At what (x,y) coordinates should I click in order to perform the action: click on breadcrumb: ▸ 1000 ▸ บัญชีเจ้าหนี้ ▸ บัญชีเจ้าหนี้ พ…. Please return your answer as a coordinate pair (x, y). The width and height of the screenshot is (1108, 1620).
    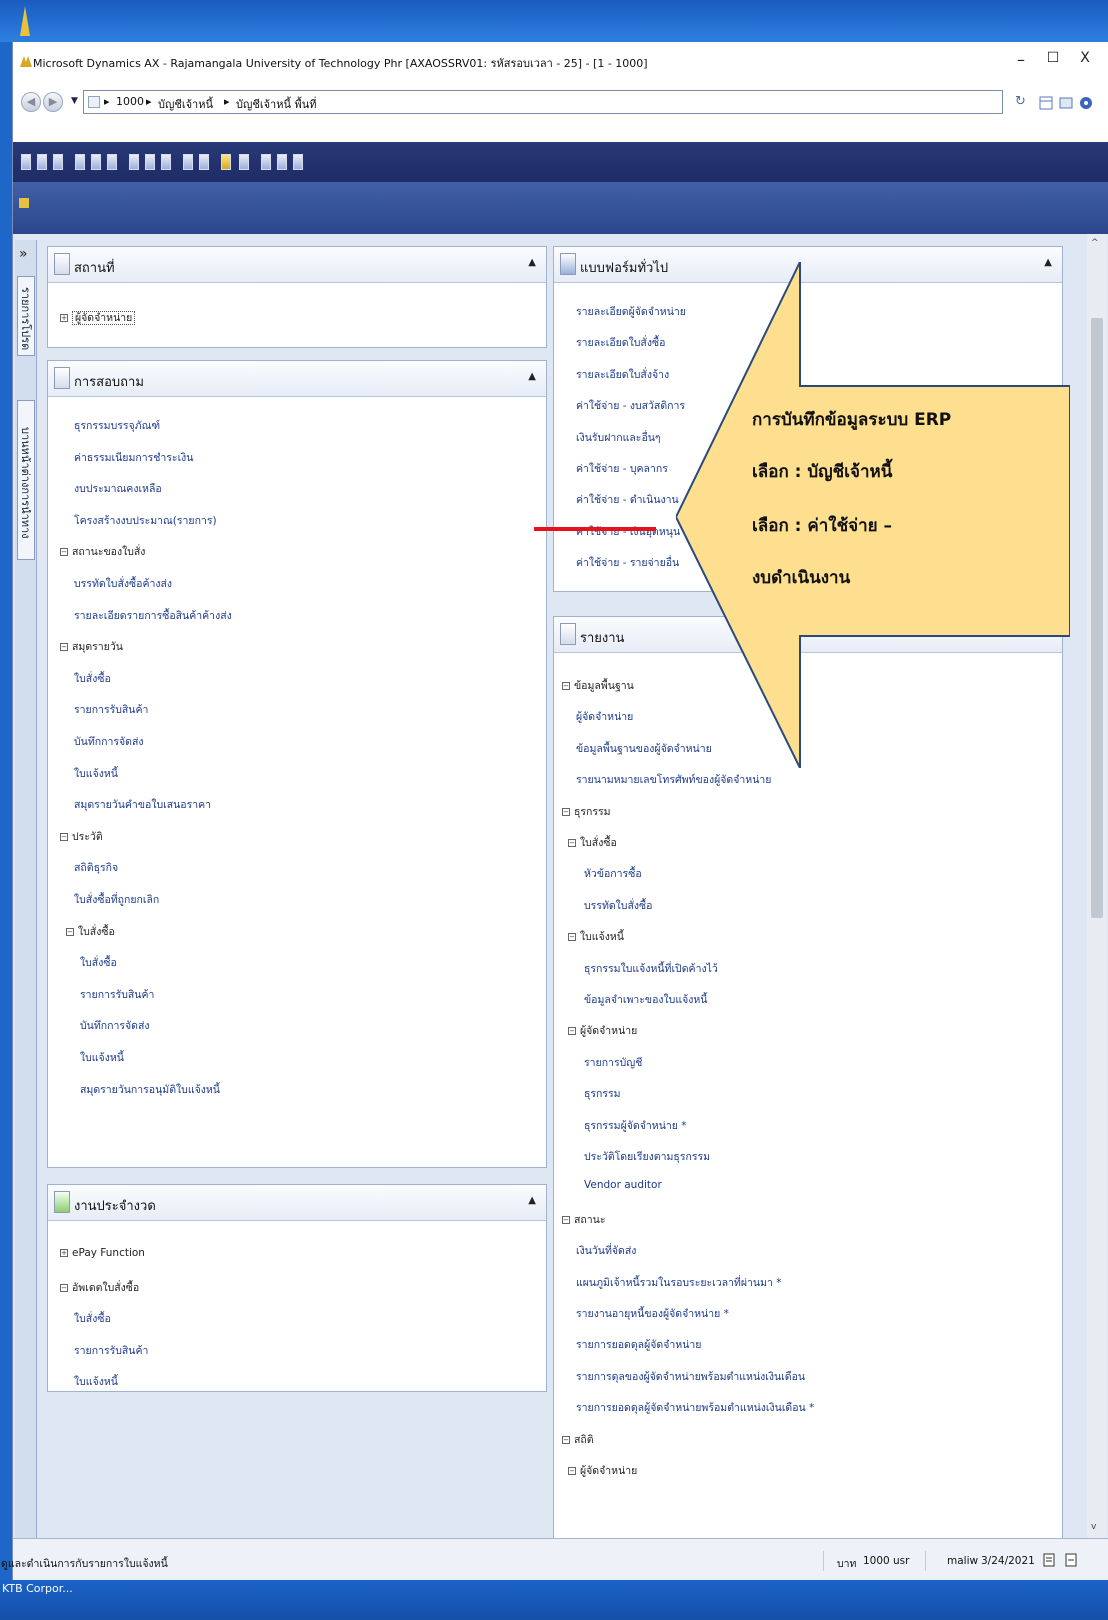
    Looking at the image, I should click on (543, 102).